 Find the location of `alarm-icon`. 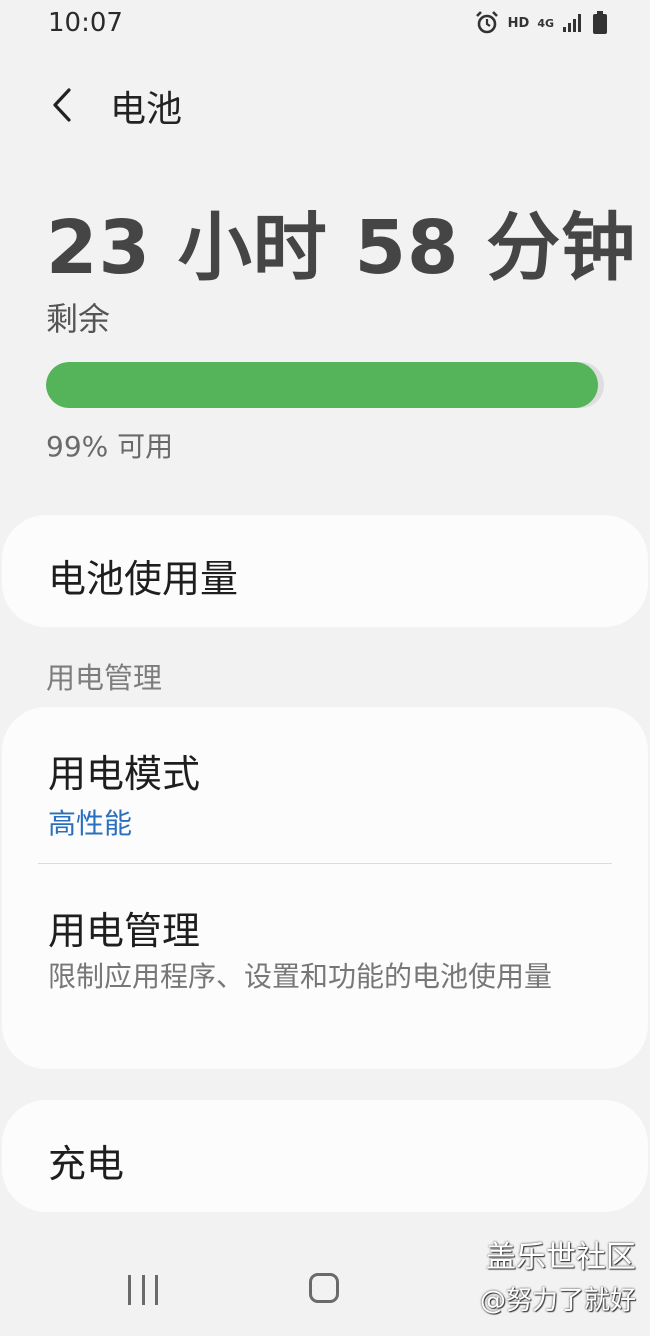

alarm-icon is located at coordinates (486, 22).